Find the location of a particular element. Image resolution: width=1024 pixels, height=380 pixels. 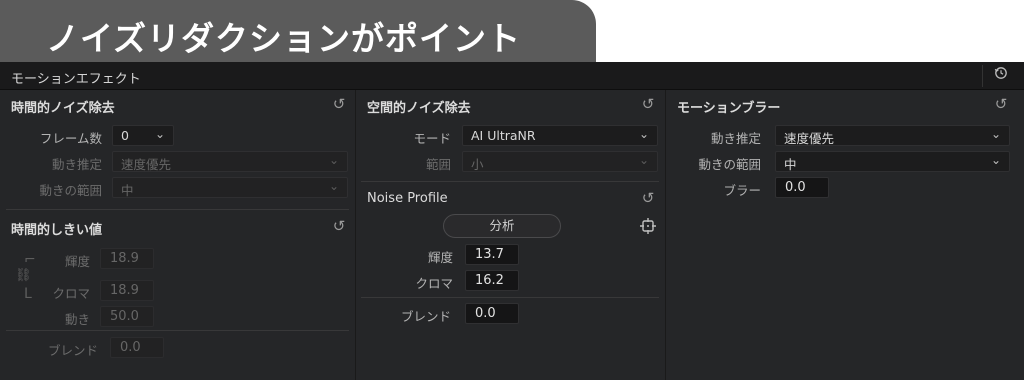

blur-label: ブラー is located at coordinates (742, 190).